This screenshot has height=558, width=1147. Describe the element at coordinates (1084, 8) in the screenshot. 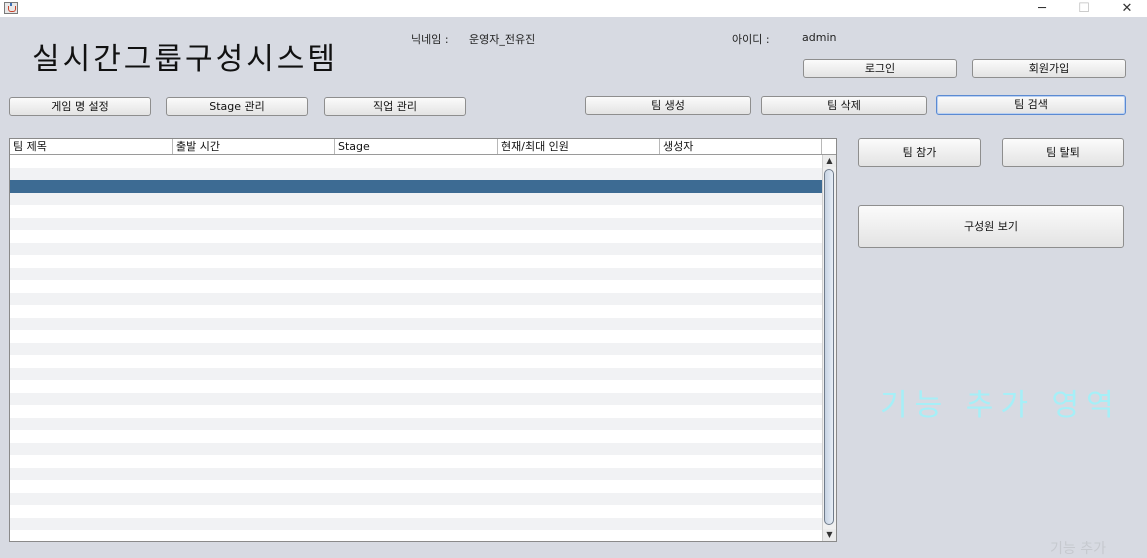

I see `maximize-button: ☐` at that location.